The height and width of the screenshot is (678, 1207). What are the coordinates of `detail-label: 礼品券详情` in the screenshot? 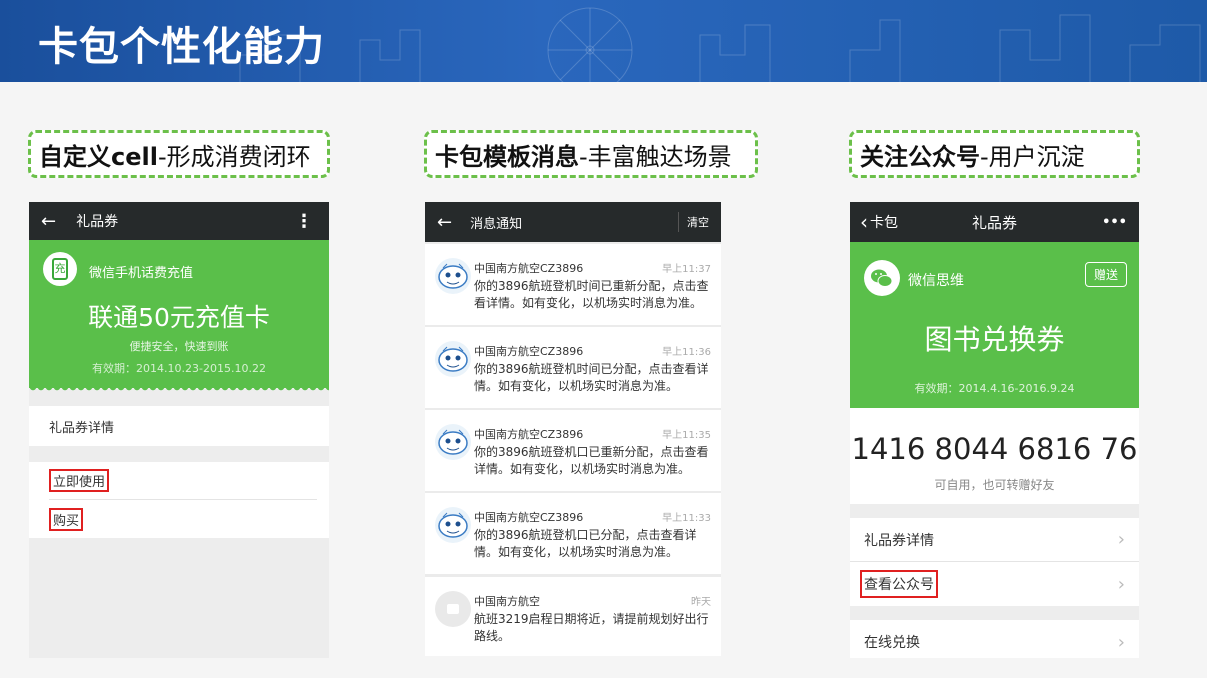 It's located at (82, 428).